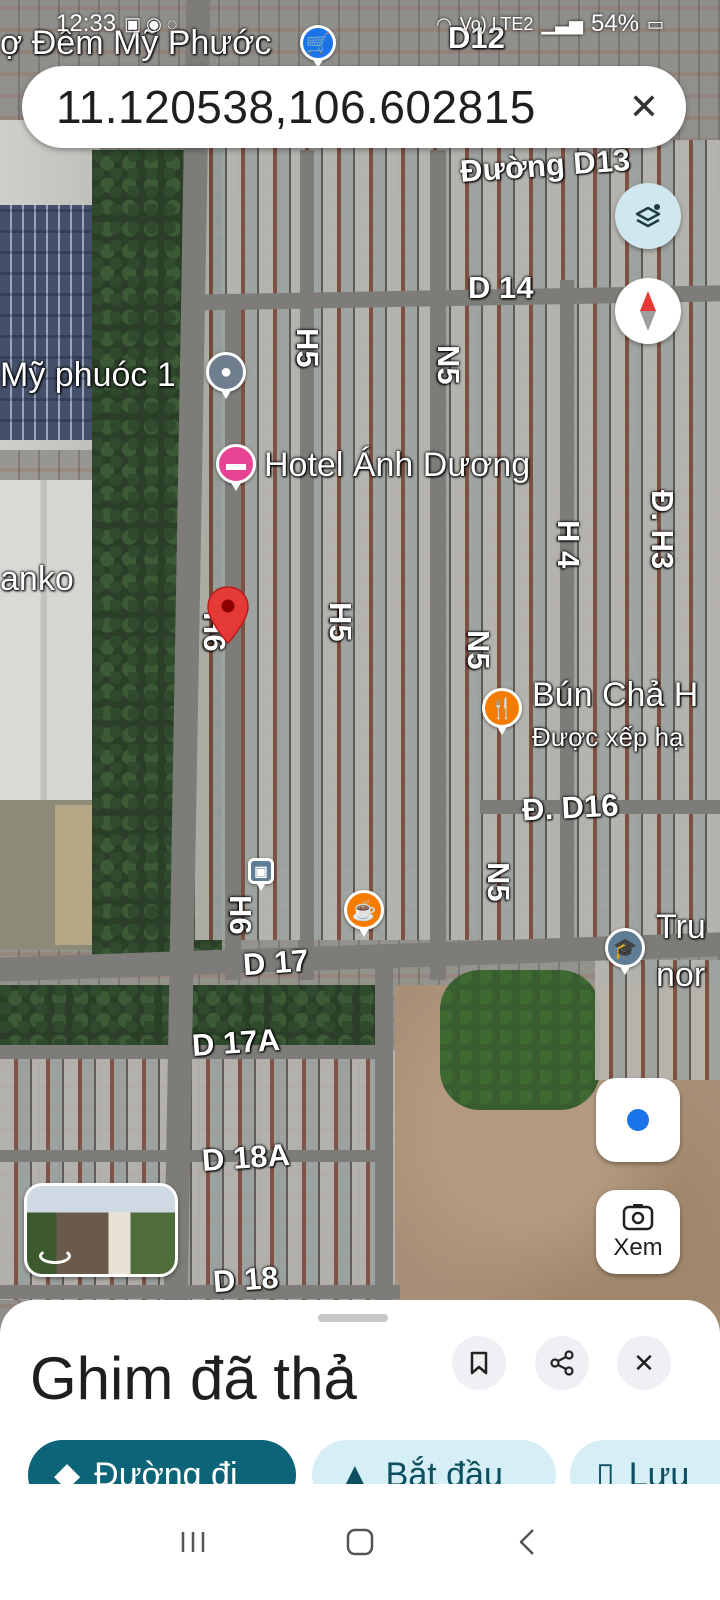 This screenshot has width=720, height=1600. I want to click on status-time: 12:33, so click(86, 23).